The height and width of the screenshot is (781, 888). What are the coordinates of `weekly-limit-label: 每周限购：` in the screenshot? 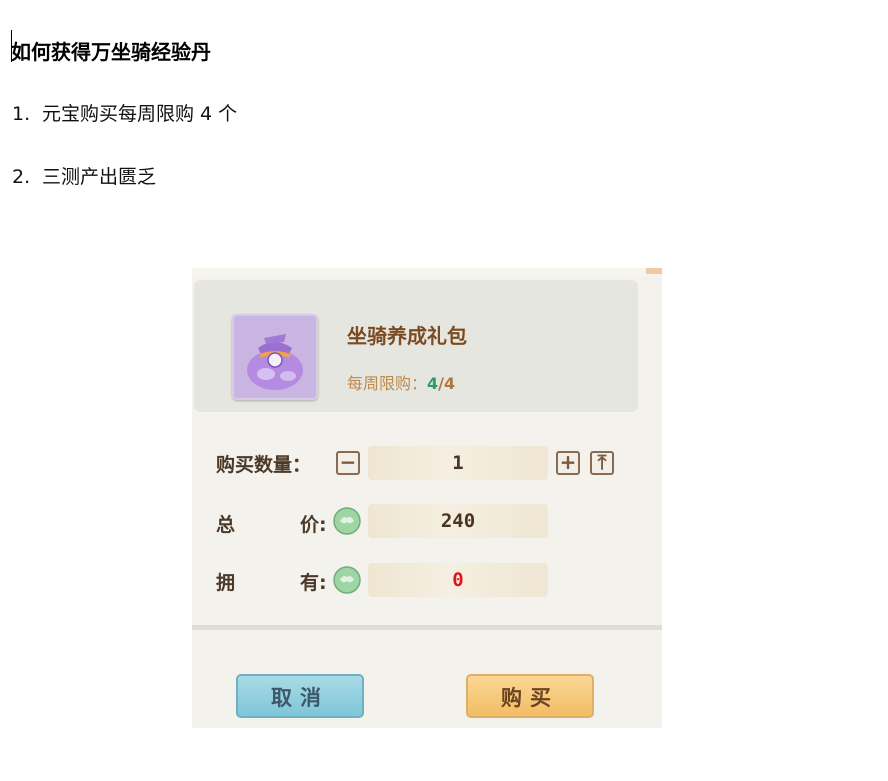 It's located at (387, 383).